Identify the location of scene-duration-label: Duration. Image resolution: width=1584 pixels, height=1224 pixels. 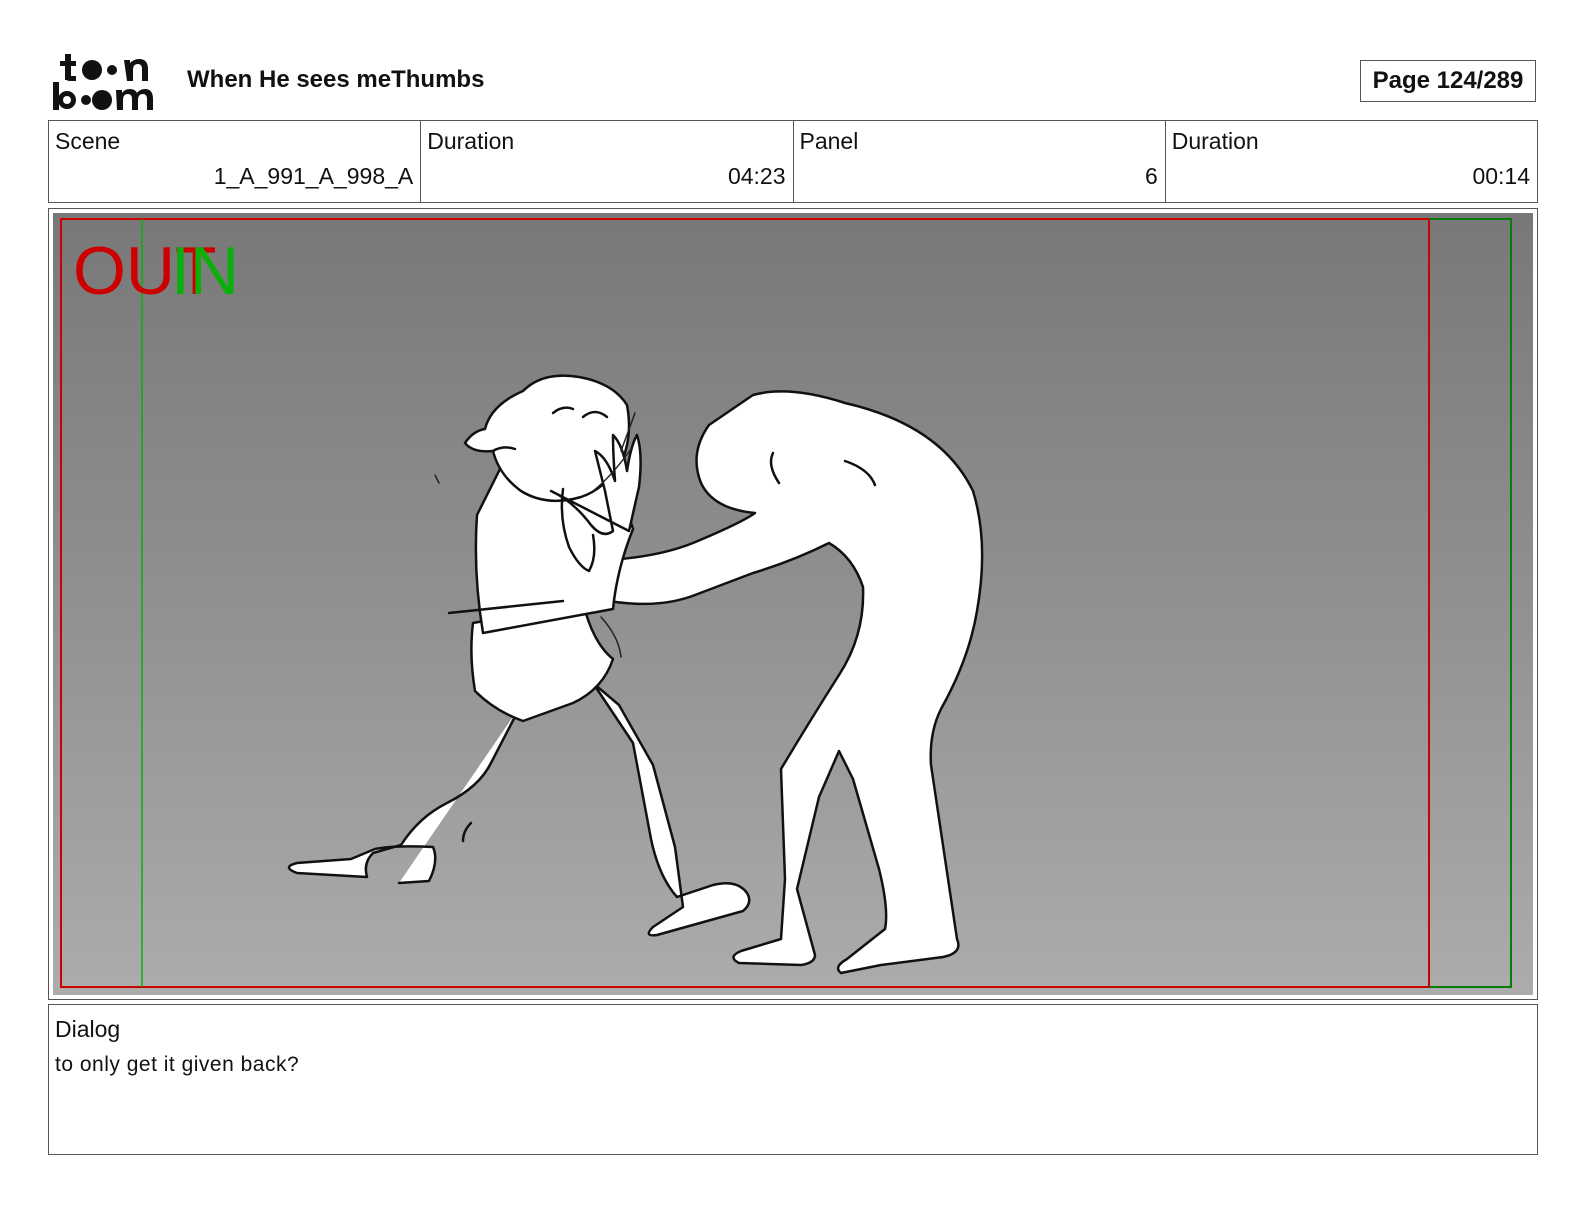
(471, 141).